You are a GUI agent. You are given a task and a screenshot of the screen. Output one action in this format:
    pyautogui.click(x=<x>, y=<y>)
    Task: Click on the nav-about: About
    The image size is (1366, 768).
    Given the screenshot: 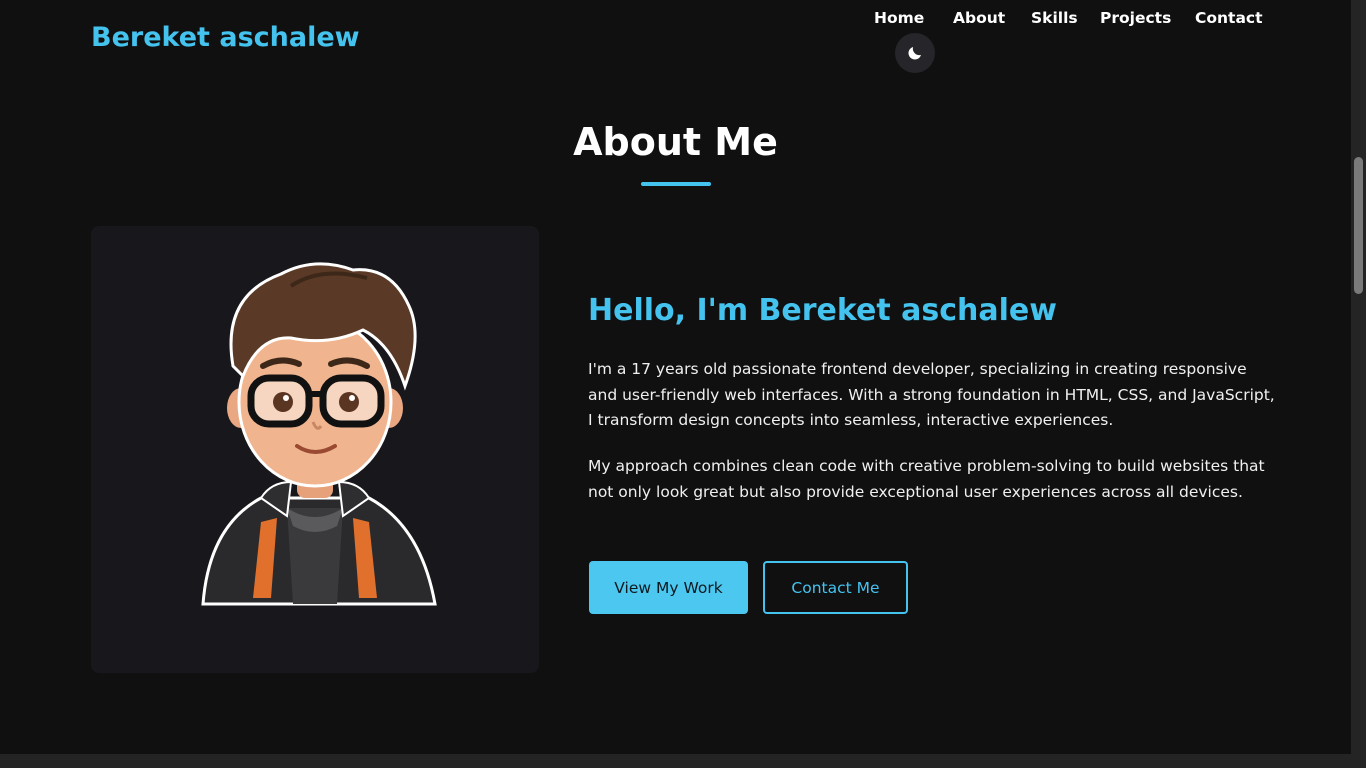 What is the action you would take?
    pyautogui.click(x=979, y=18)
    